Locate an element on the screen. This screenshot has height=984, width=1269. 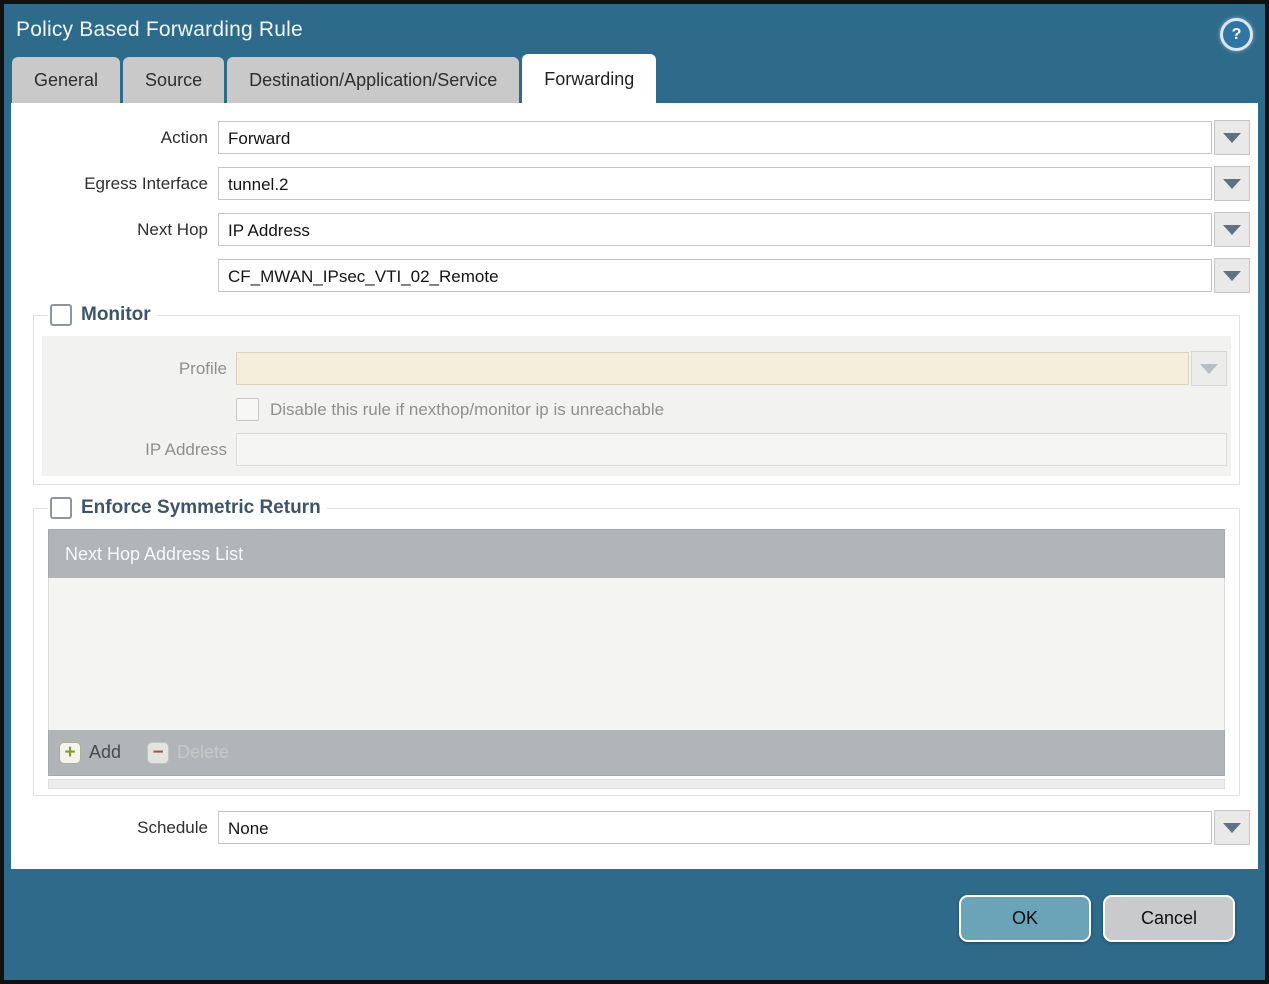
next-hop-row: Next Hop IP Address is located at coordinates (630, 229).